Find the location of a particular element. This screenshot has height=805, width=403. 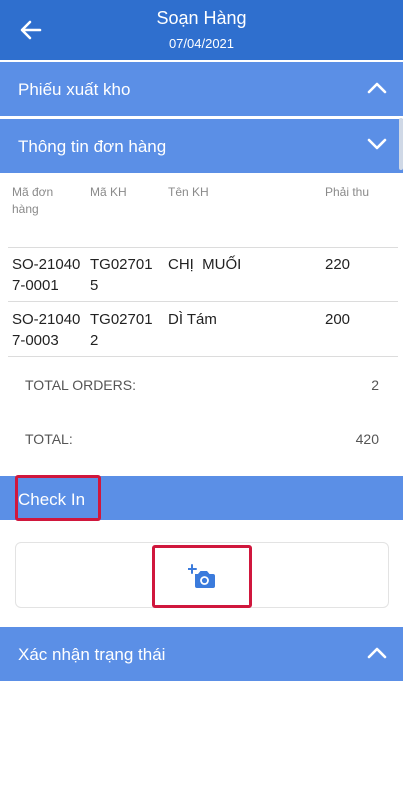

total-value: 420 is located at coordinates (367, 439).